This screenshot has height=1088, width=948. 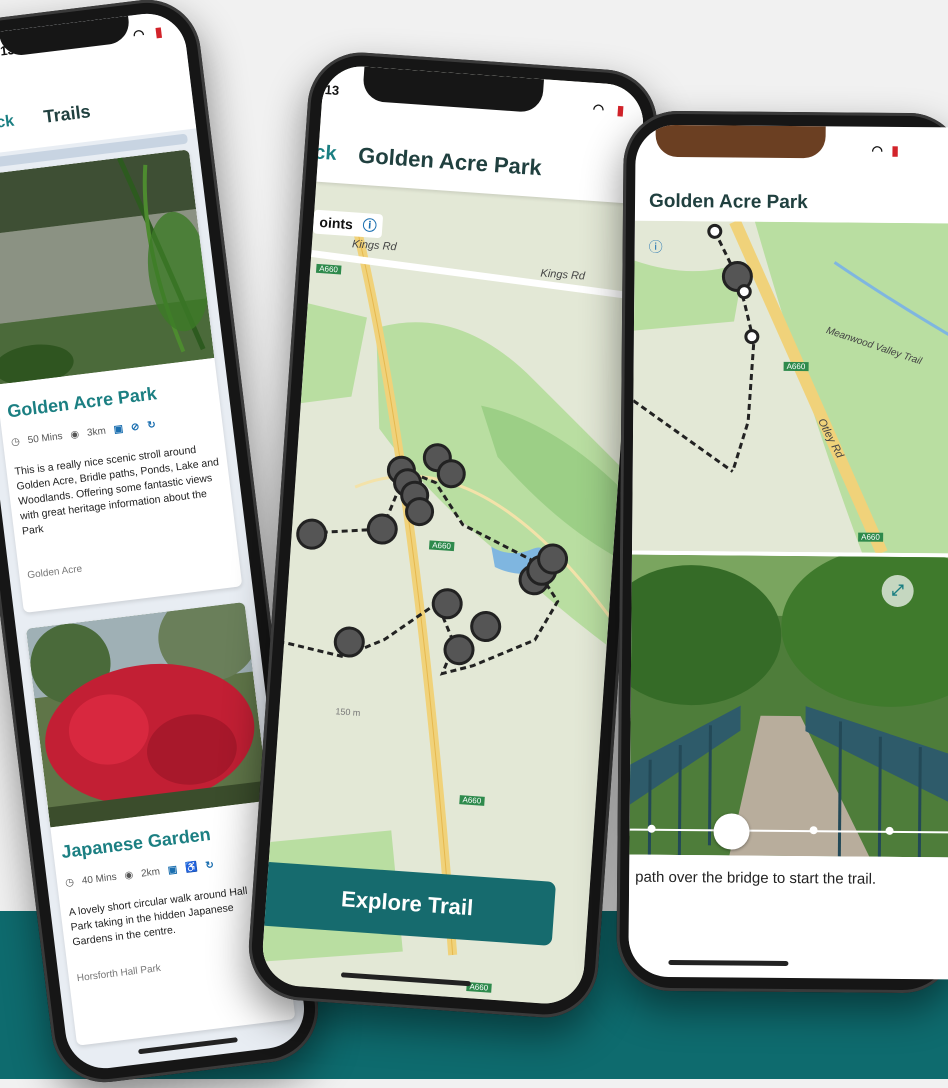 I want to click on page-title: Trails, so click(x=67, y=114).